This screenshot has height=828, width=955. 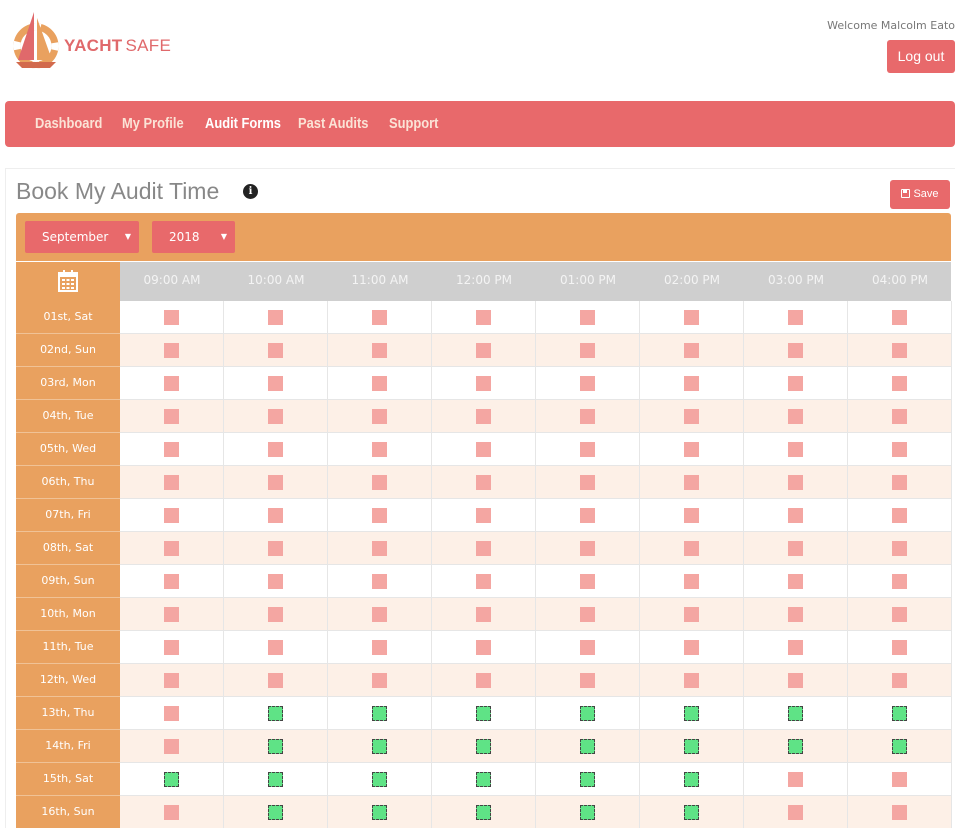 What do you see at coordinates (153, 124) in the screenshot?
I see `nav-item-my-profile: My Profile` at bounding box center [153, 124].